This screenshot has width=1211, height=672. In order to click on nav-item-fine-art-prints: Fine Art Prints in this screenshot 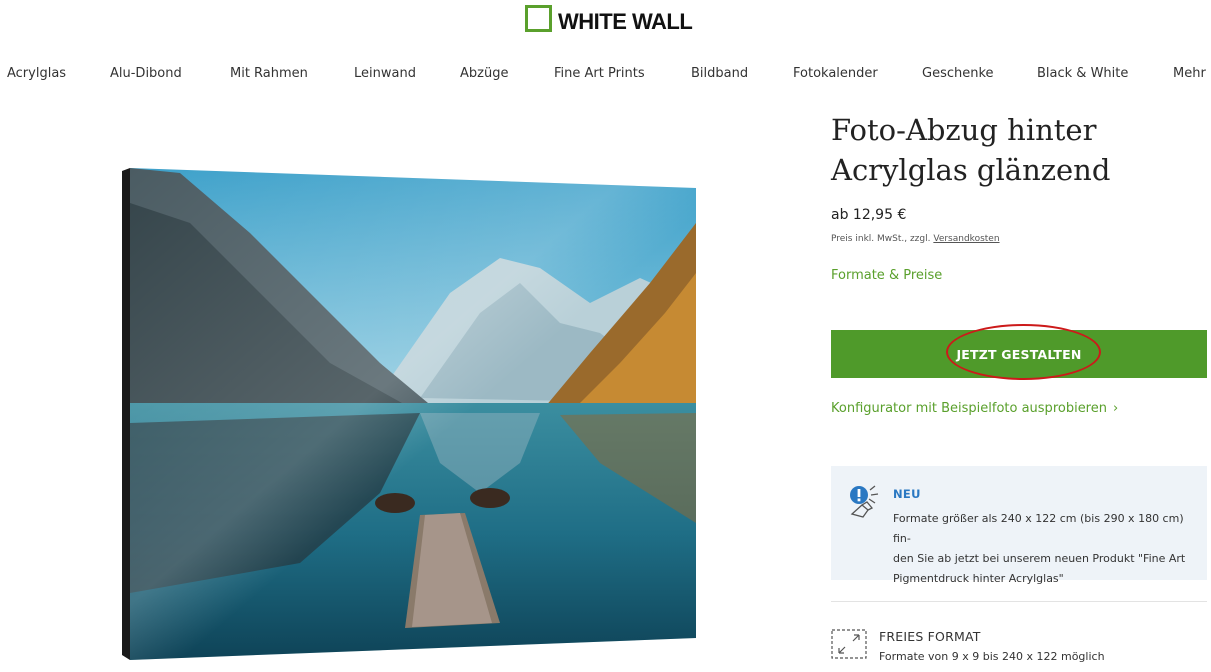, I will do `click(599, 73)`.